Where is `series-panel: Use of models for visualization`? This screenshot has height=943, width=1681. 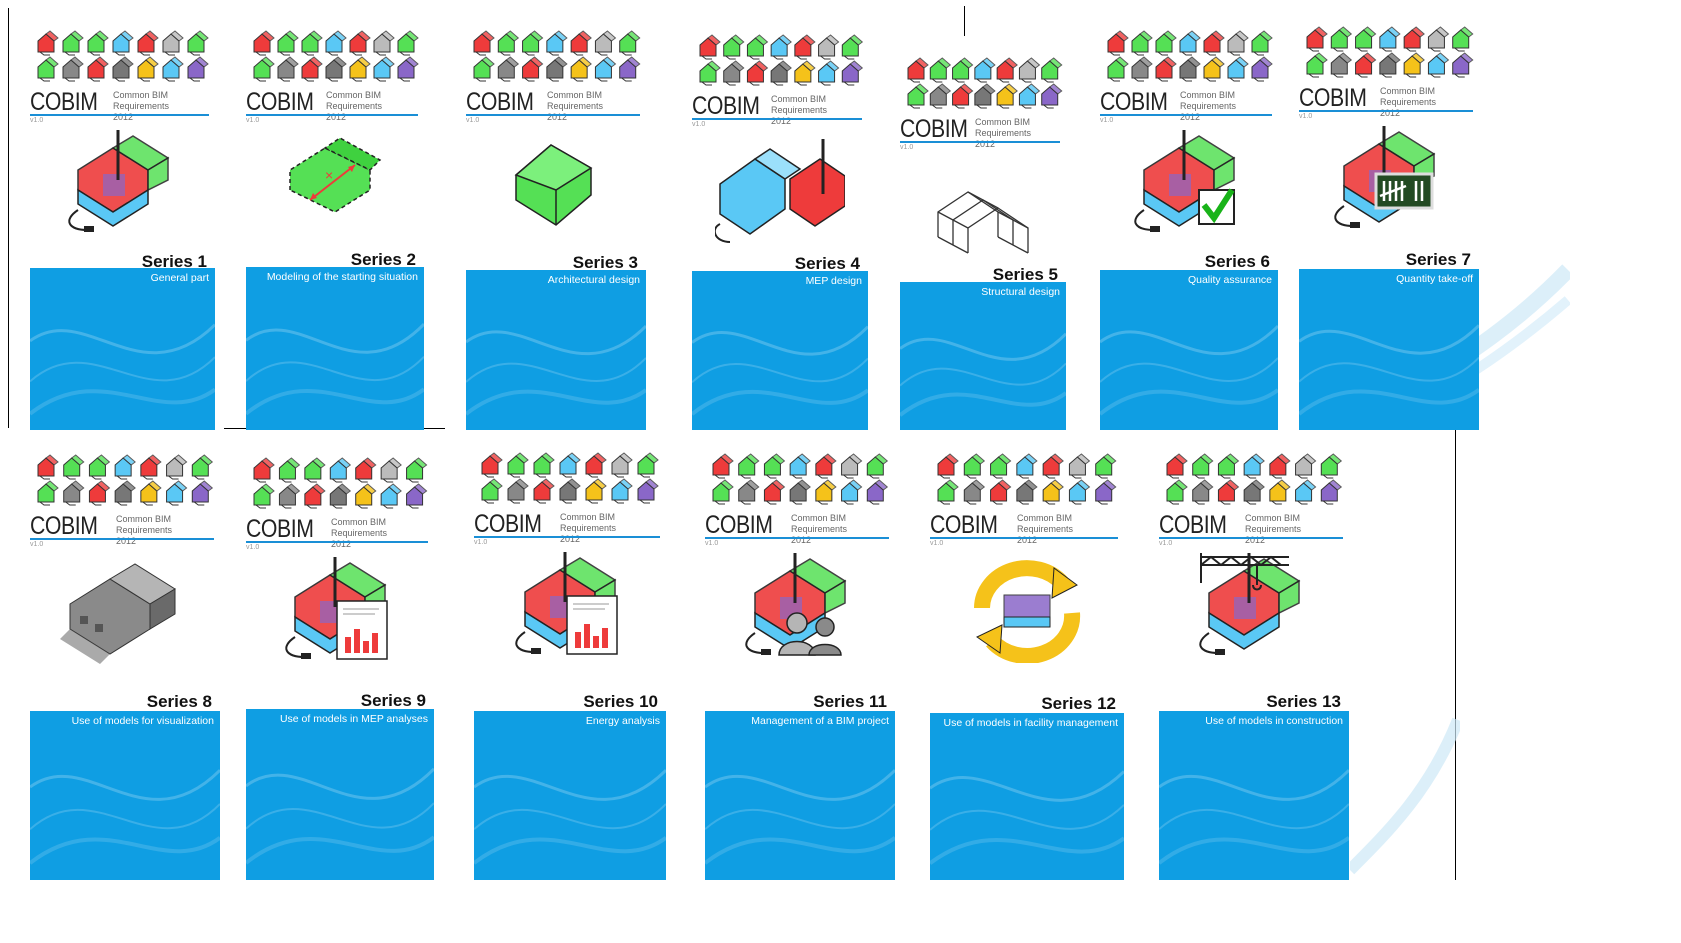
series-panel: Use of models for visualization is located at coordinates (125, 795).